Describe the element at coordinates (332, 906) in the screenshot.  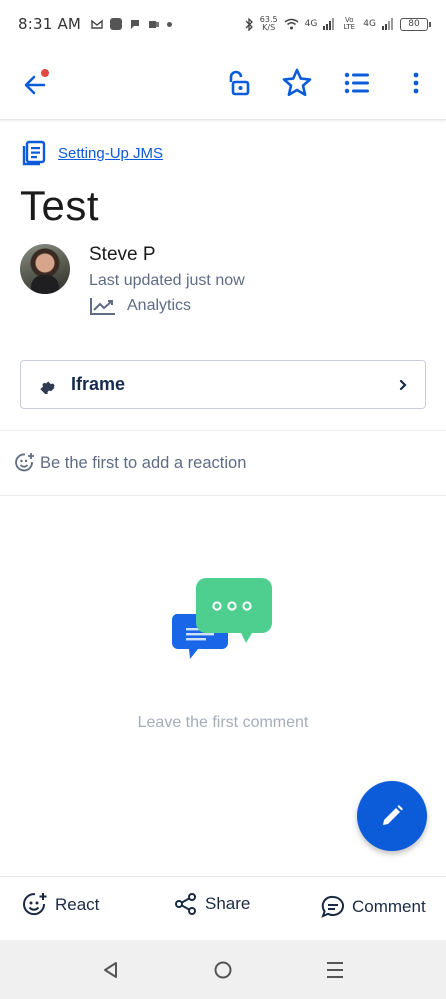
I see `comment-icon` at that location.